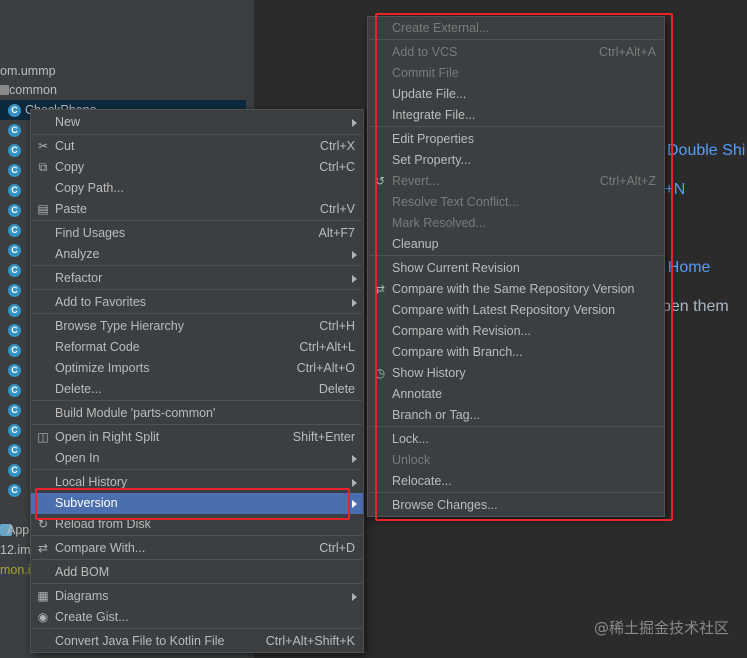  What do you see at coordinates (695, 306) in the screenshot?
I see `editor-hint-drop-files: pen them` at bounding box center [695, 306].